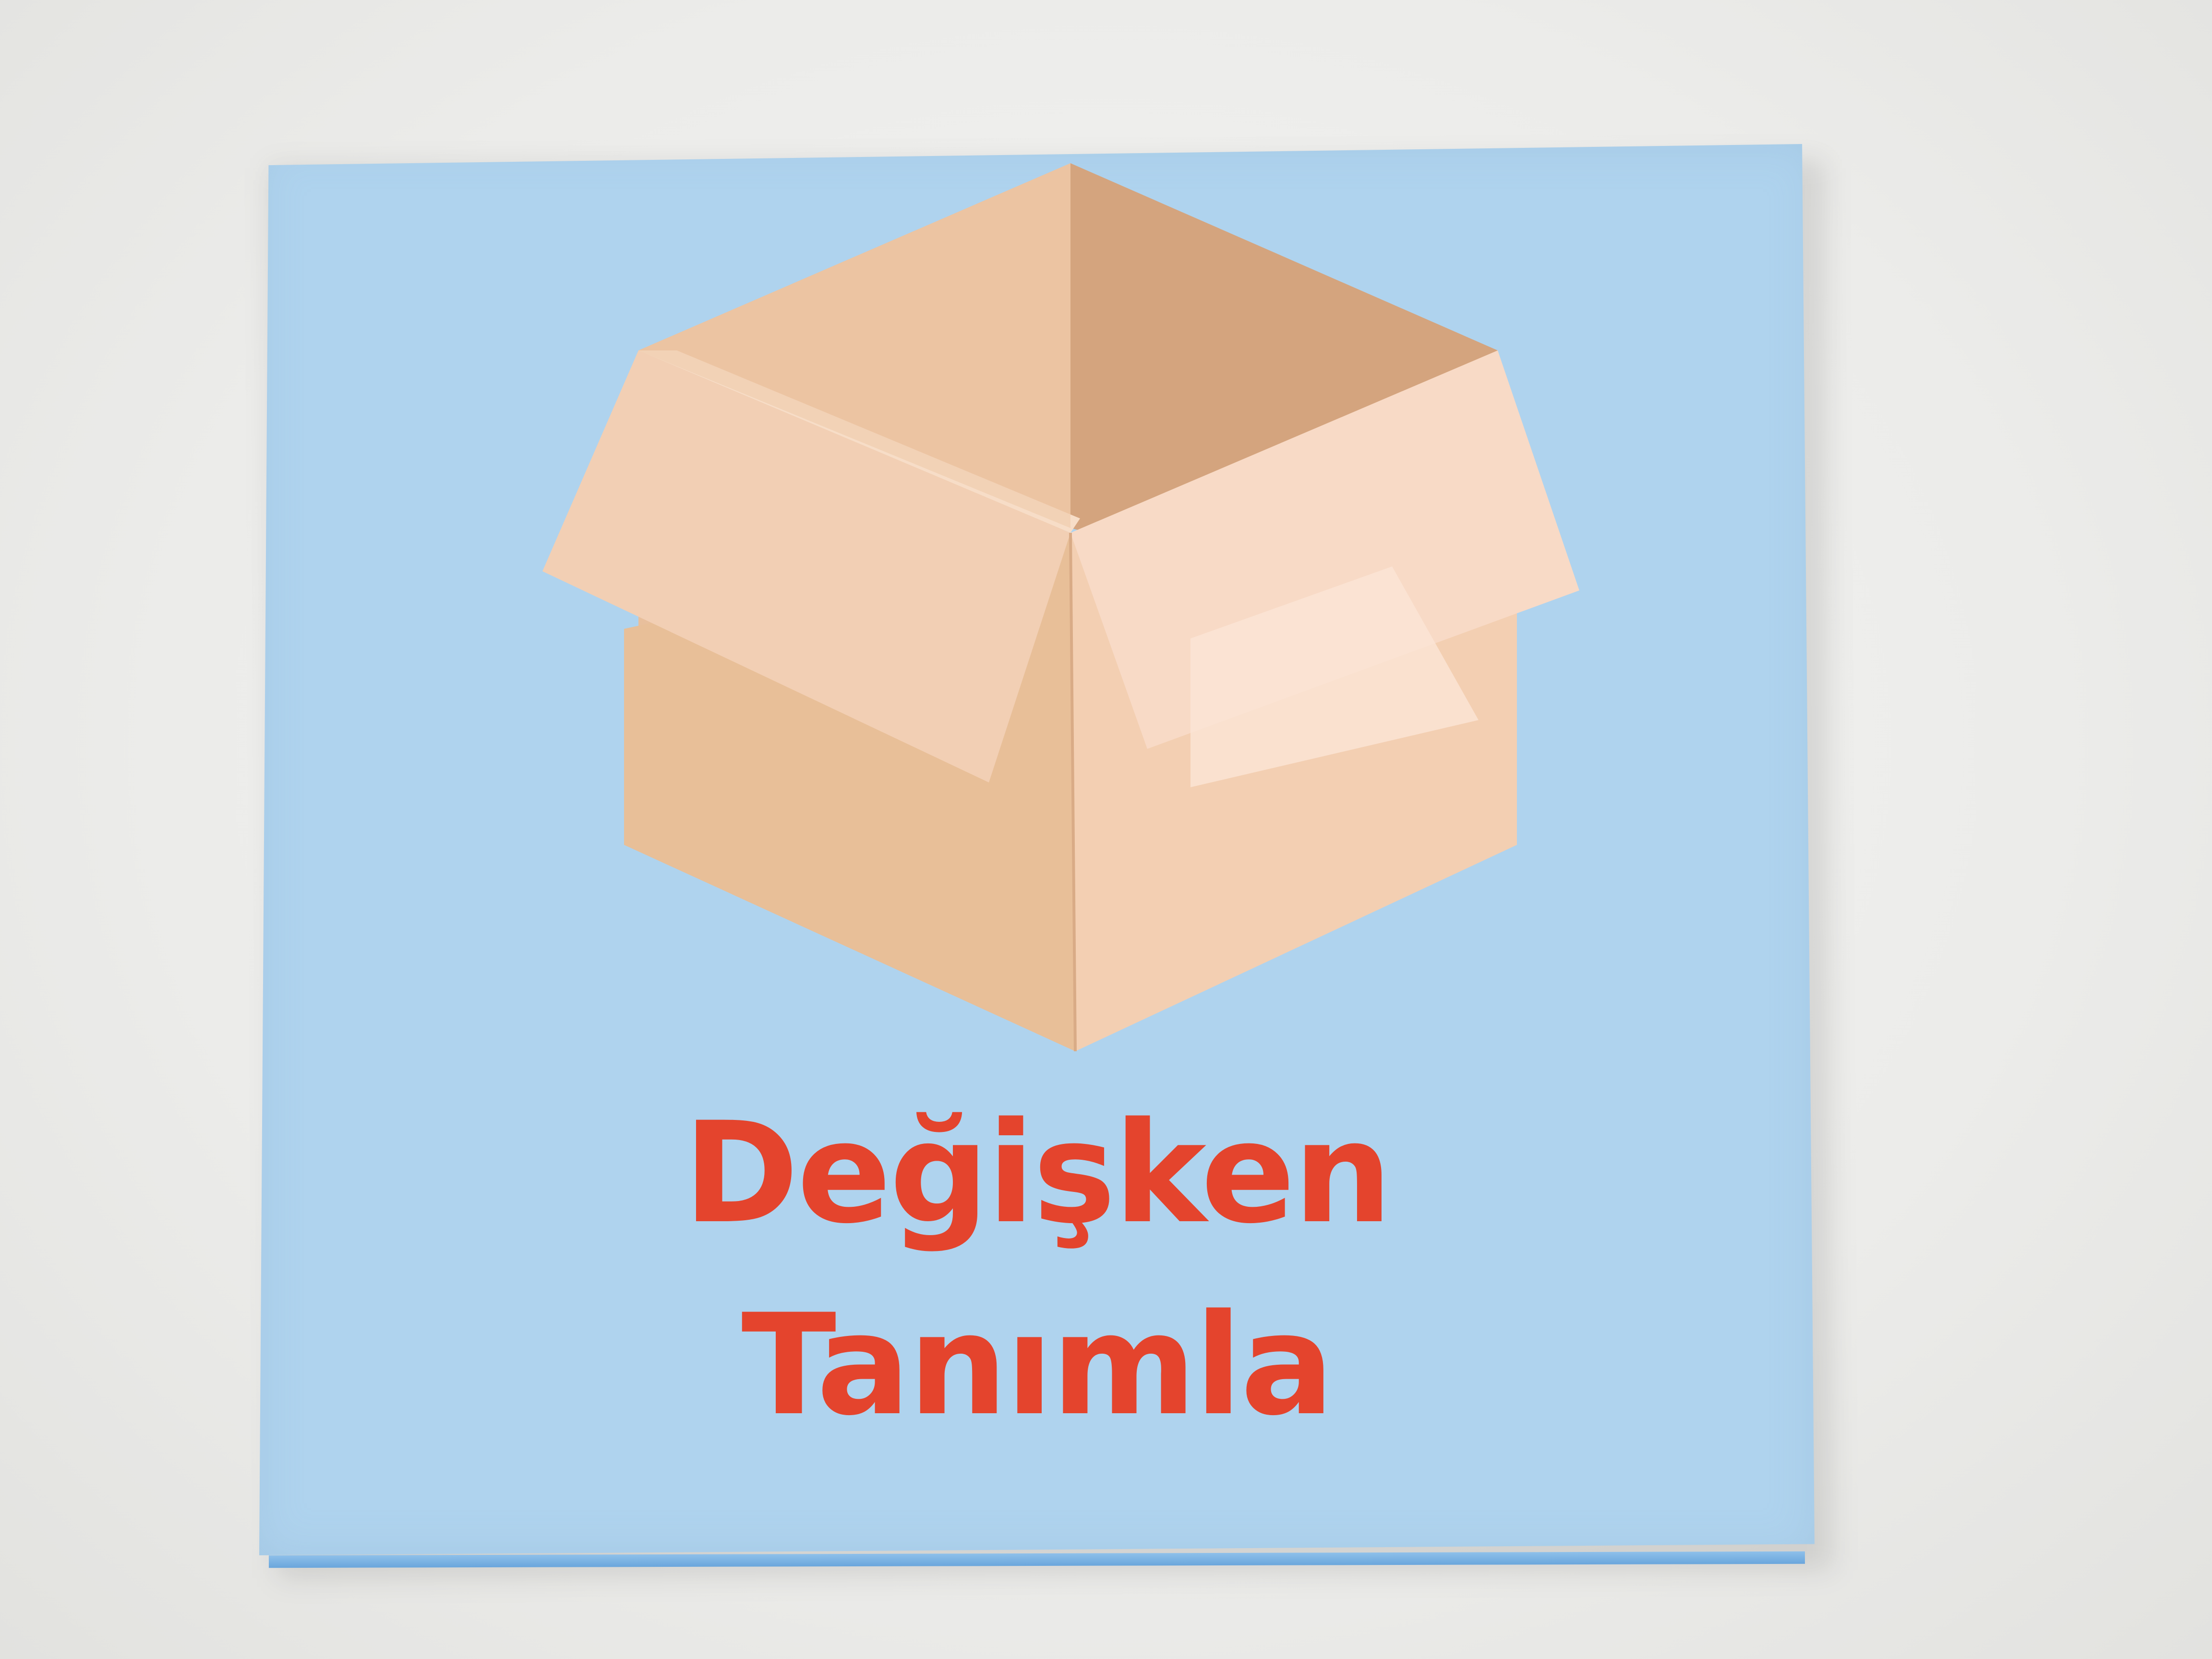 The image size is (2212, 1659). What do you see at coordinates (1037, 1365) in the screenshot?
I see `title-line-2: Tanımla` at bounding box center [1037, 1365].